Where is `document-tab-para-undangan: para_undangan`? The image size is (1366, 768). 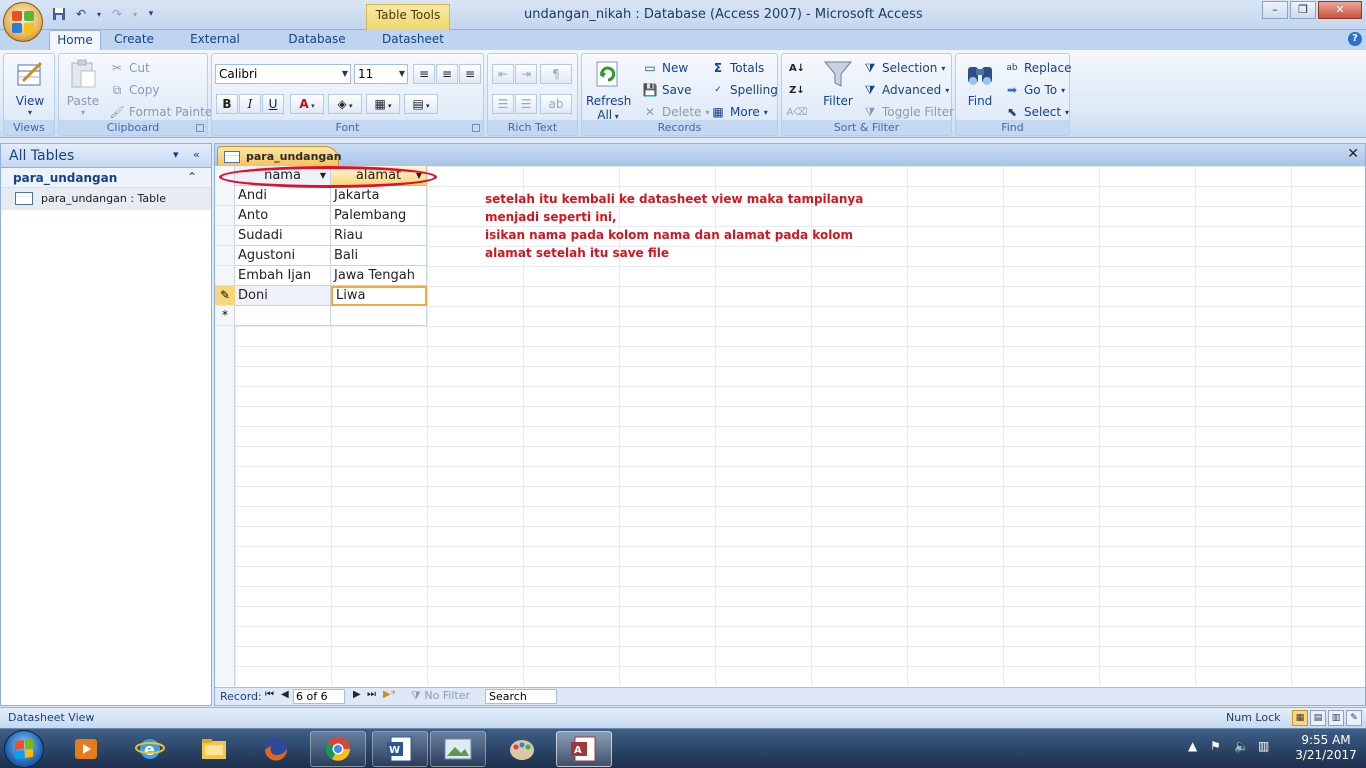 document-tab-para-undangan: para_undangan is located at coordinates (279, 156).